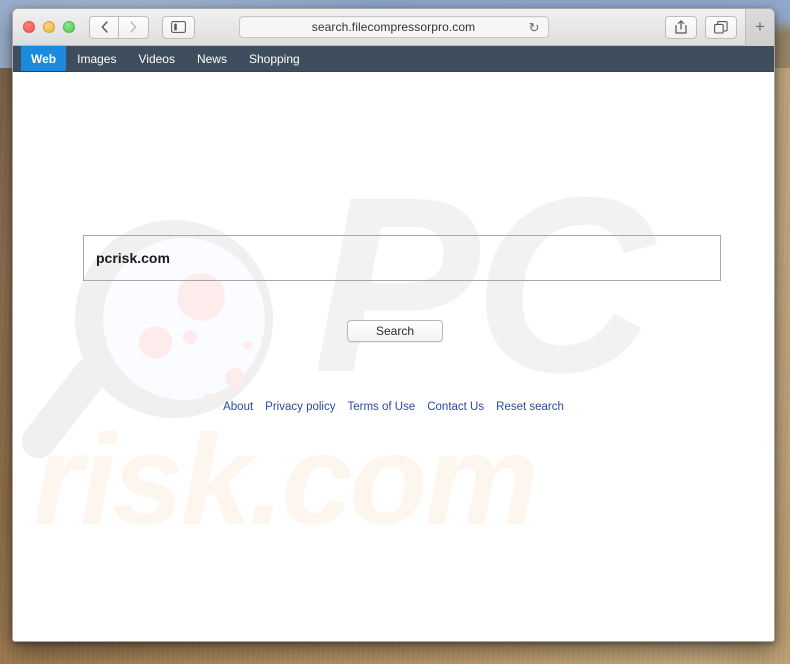 The image size is (790, 664). I want to click on tabs-icon, so click(721, 27).